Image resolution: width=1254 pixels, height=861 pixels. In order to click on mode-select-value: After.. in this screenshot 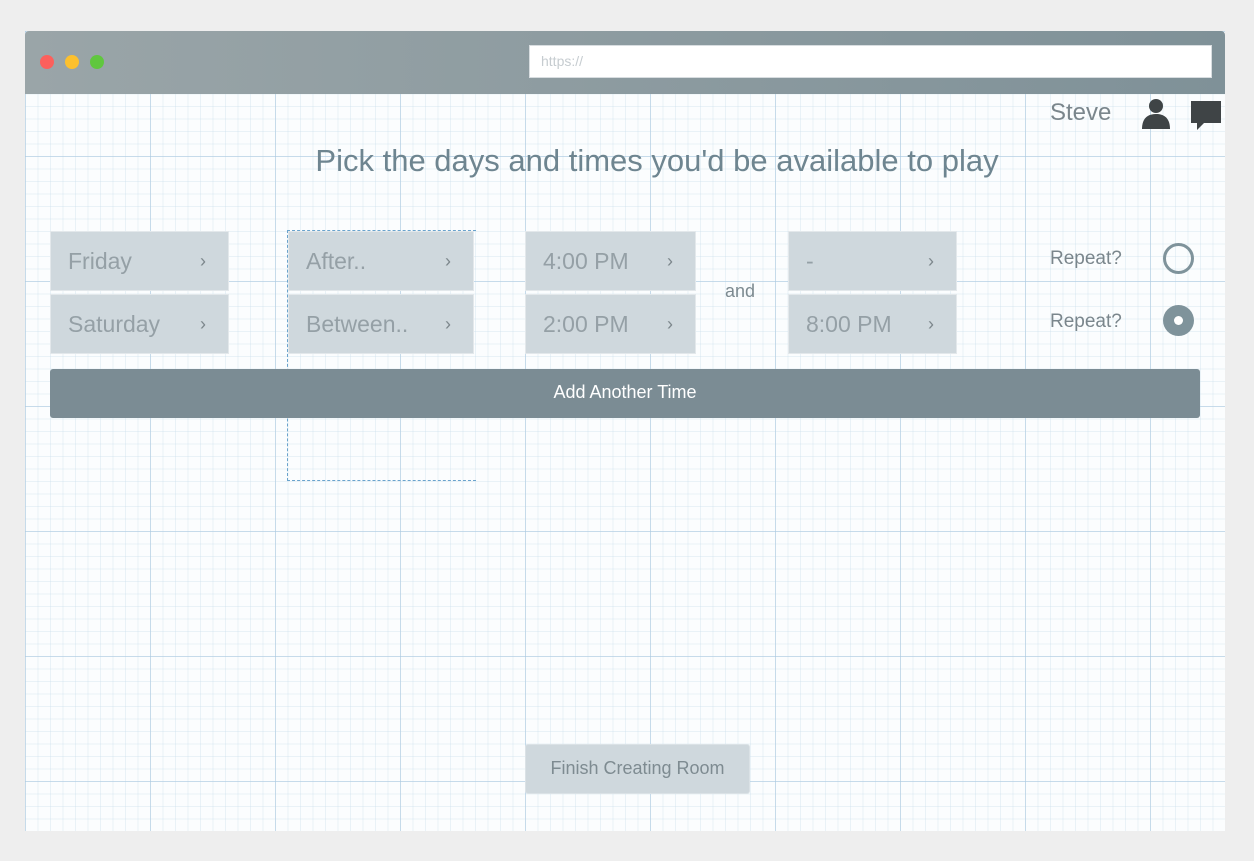, I will do `click(336, 261)`.